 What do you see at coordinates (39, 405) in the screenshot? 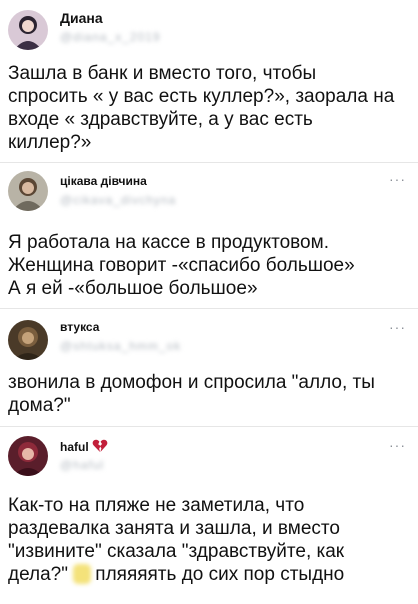
I see `tweet-text-line: дома?"` at bounding box center [39, 405].